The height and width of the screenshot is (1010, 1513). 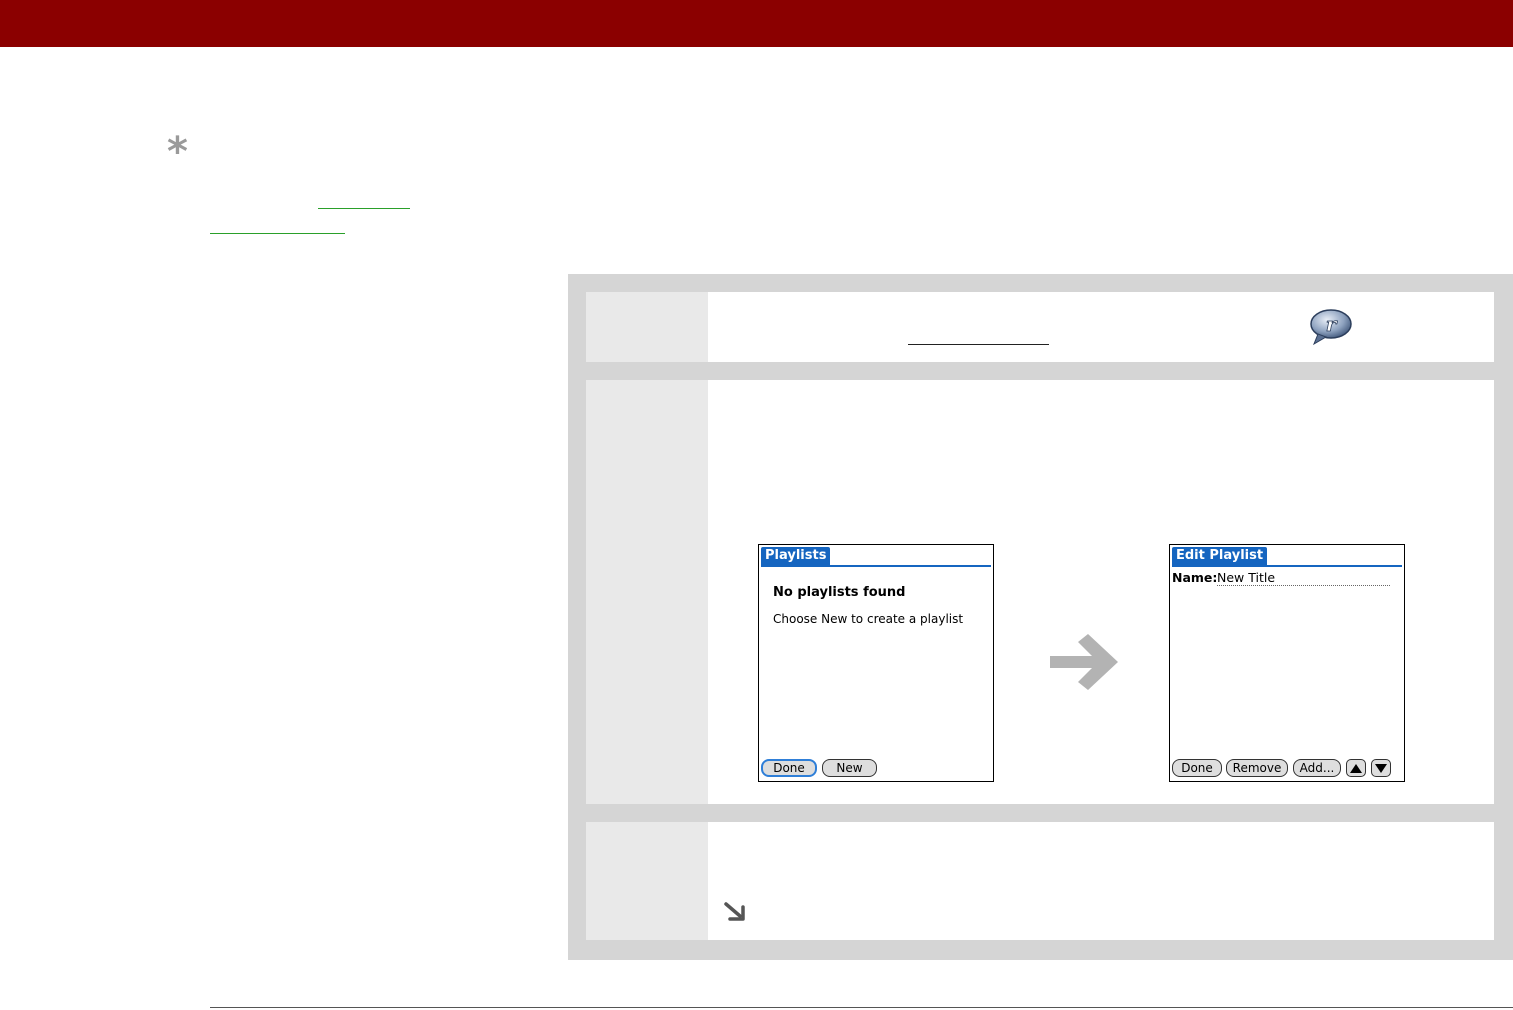 I want to click on scroll-down-button, so click(x=1381, y=768).